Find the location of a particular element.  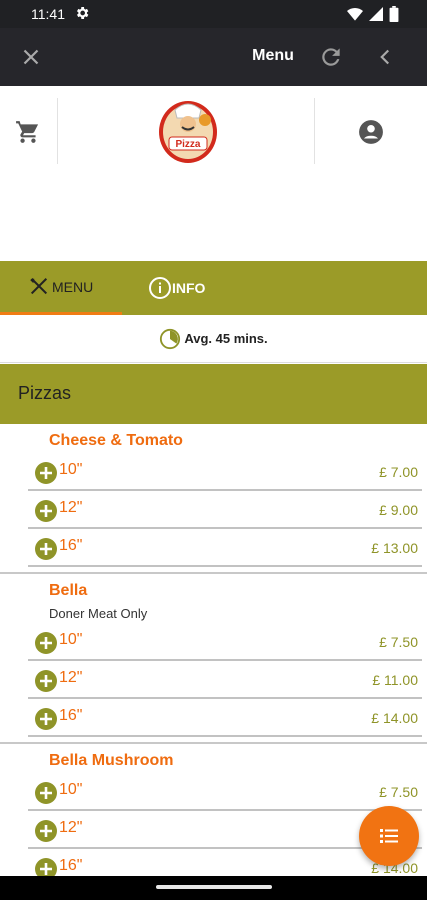

option-price: £ 11.00 is located at coordinates (395, 680).